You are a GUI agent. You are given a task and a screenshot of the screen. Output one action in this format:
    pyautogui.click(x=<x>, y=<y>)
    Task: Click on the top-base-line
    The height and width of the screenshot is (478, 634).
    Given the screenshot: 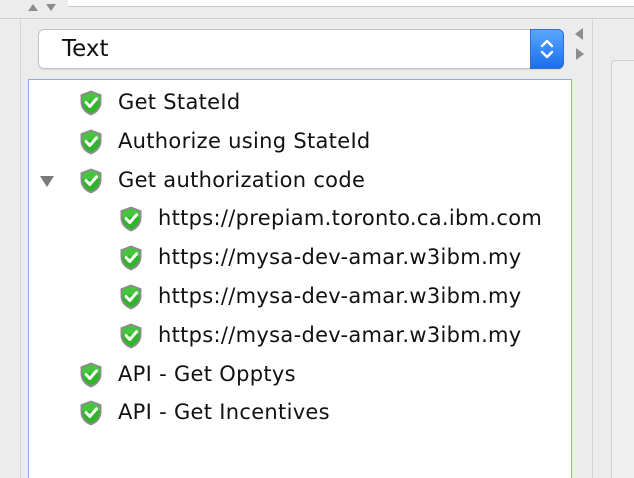 What is the action you would take?
    pyautogui.click(x=317, y=18)
    